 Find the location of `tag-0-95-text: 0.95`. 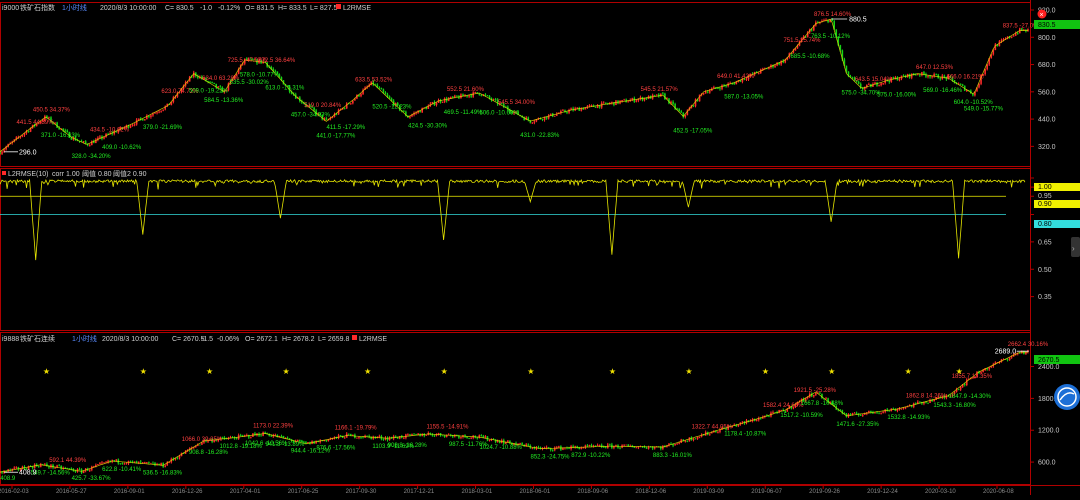

tag-0-95-text: 0.95 is located at coordinates (1045, 196).